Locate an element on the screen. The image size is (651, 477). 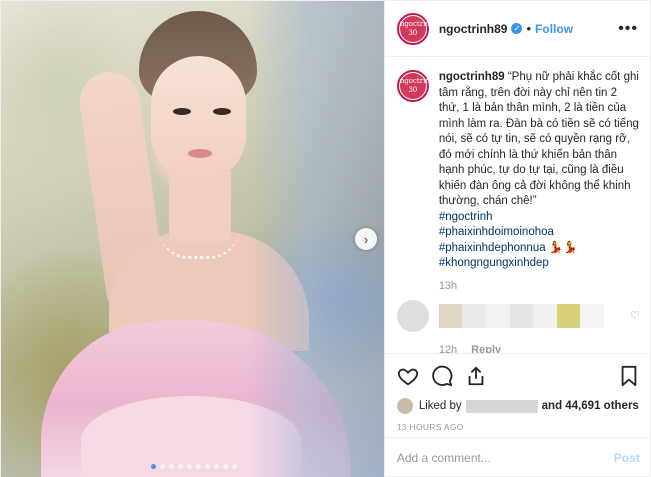
reply-button: Reply is located at coordinates (486, 349).